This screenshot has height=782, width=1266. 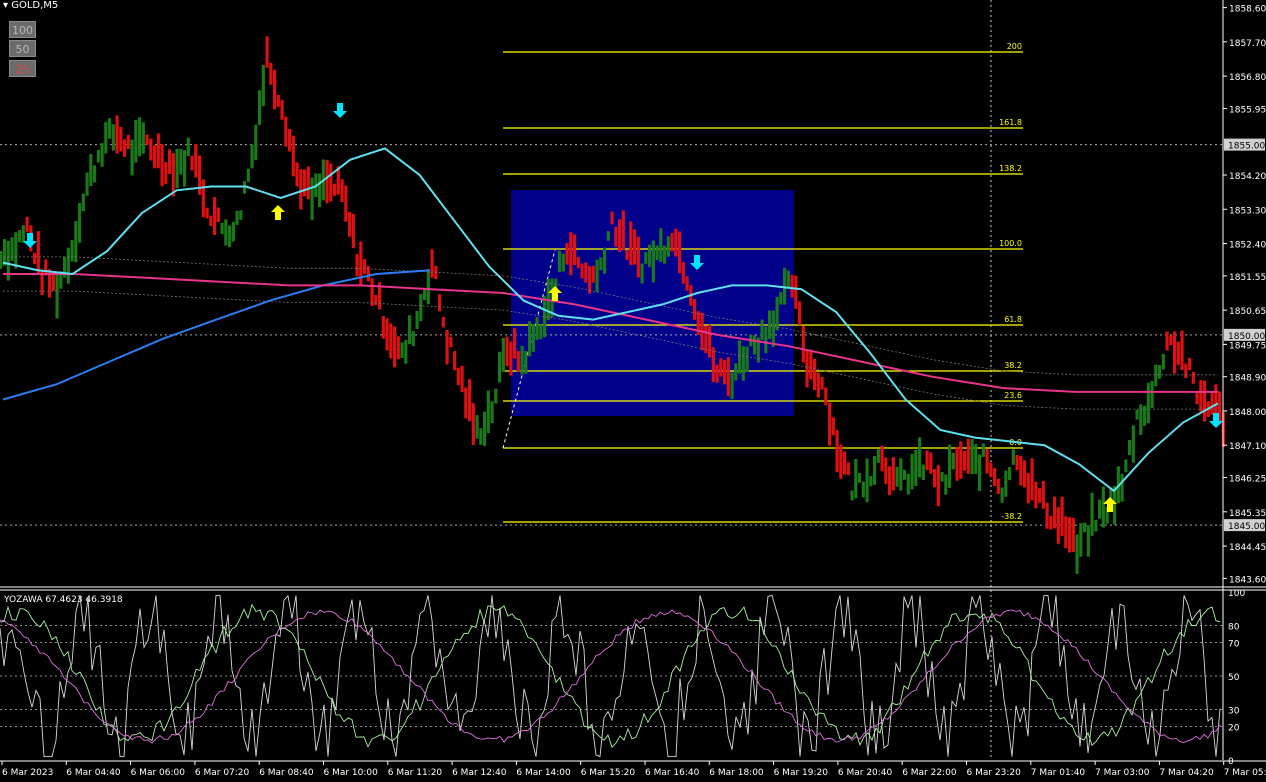 What do you see at coordinates (158, 773) in the screenshot?
I see `time-label: 6 Mar 06:00` at bounding box center [158, 773].